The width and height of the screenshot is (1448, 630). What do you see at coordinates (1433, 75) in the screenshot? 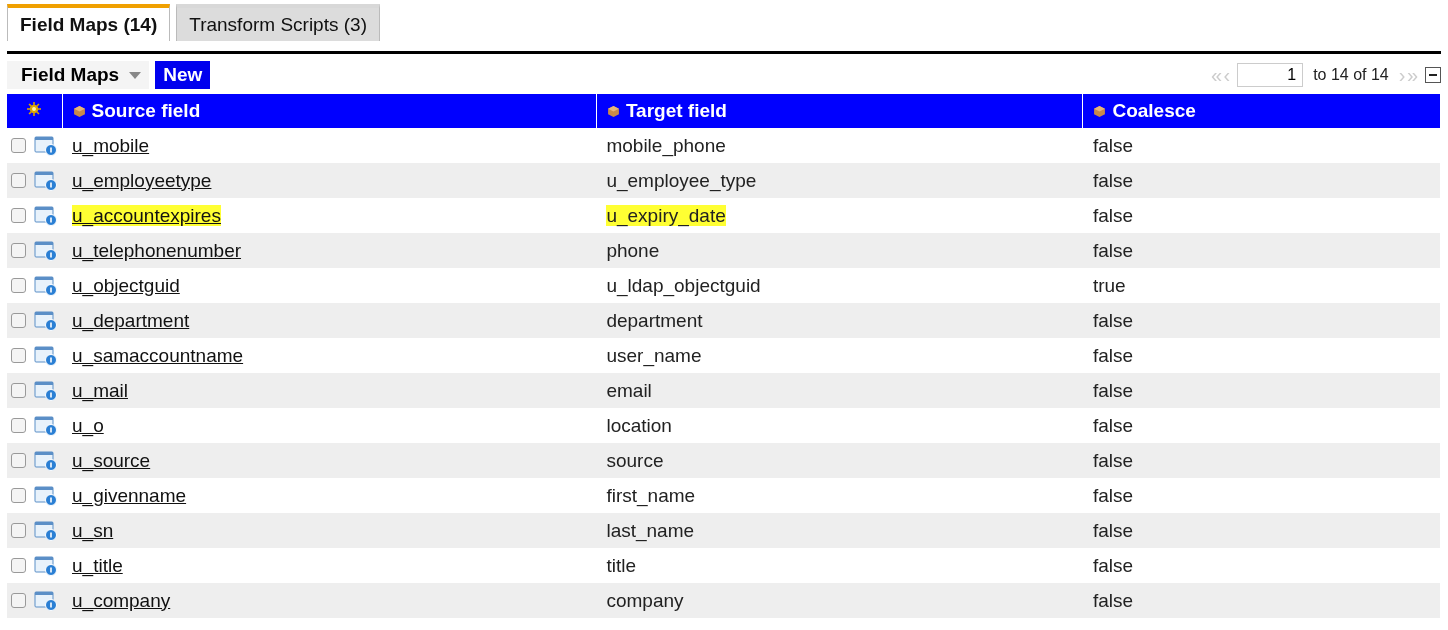
I see `collapse-icon` at bounding box center [1433, 75].